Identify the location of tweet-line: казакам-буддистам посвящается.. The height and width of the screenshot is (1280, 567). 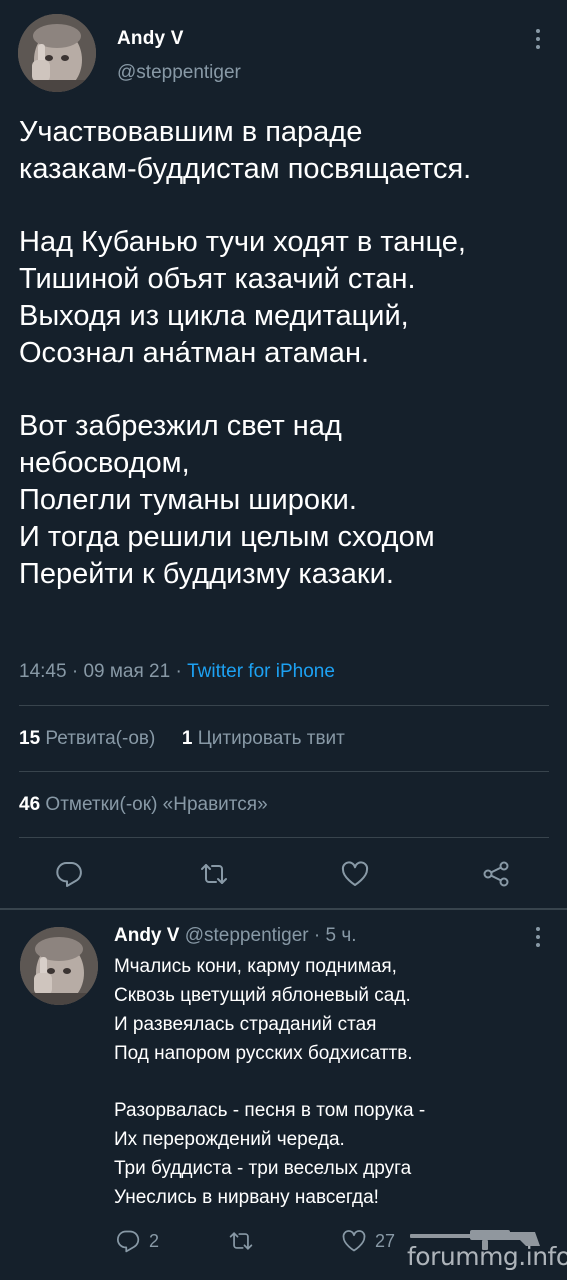
(245, 168).